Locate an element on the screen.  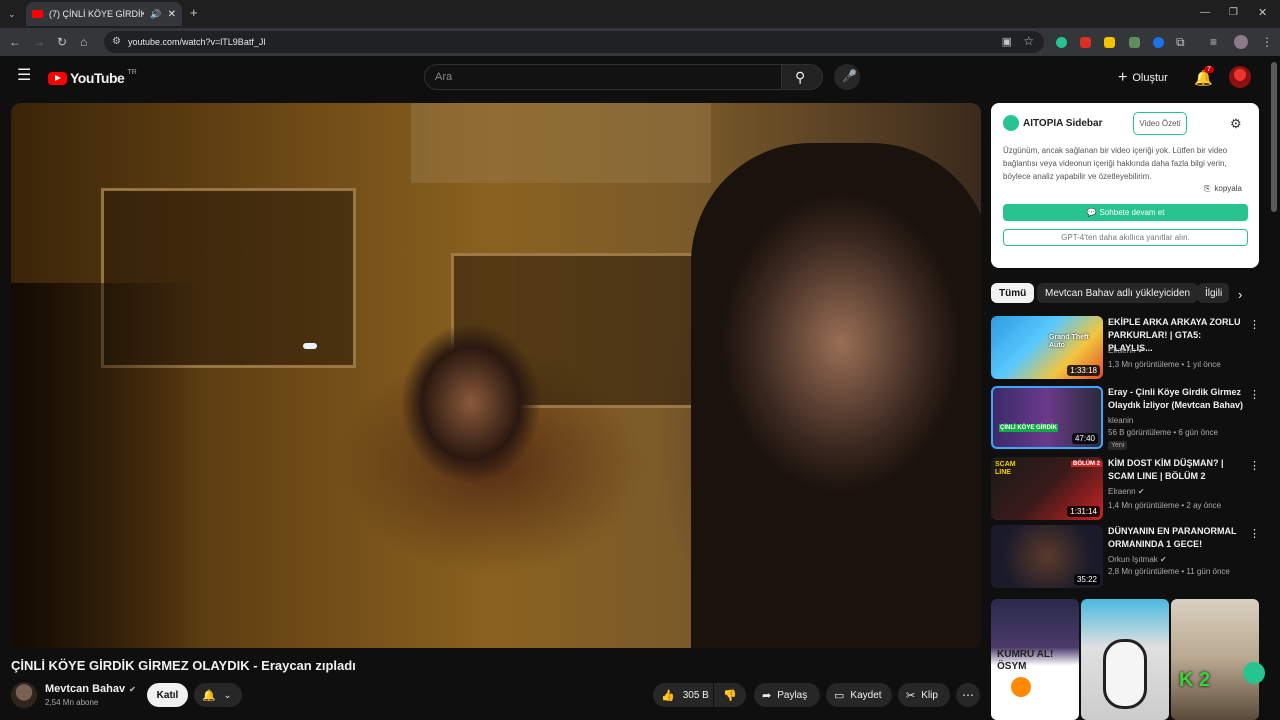
profile-avatar is located at coordinates (1241, 42).